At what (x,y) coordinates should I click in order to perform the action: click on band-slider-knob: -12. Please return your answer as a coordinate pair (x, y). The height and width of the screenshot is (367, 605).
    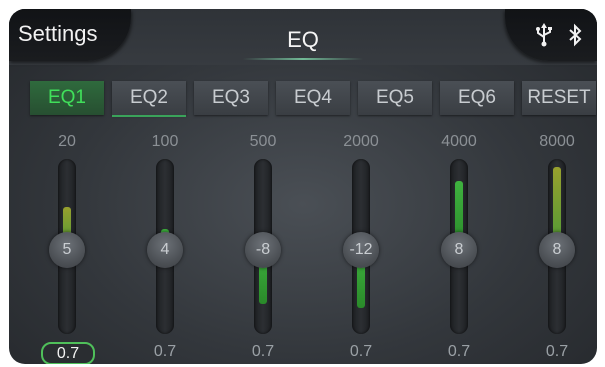
    Looking at the image, I should click on (361, 250).